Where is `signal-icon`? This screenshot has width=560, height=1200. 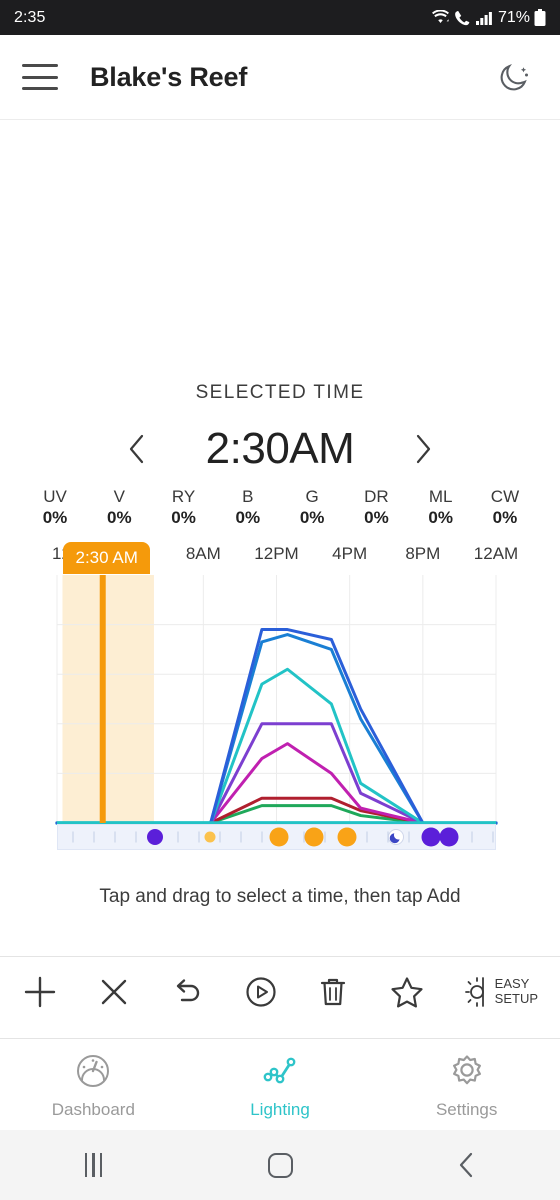
signal-icon is located at coordinates (483, 18).